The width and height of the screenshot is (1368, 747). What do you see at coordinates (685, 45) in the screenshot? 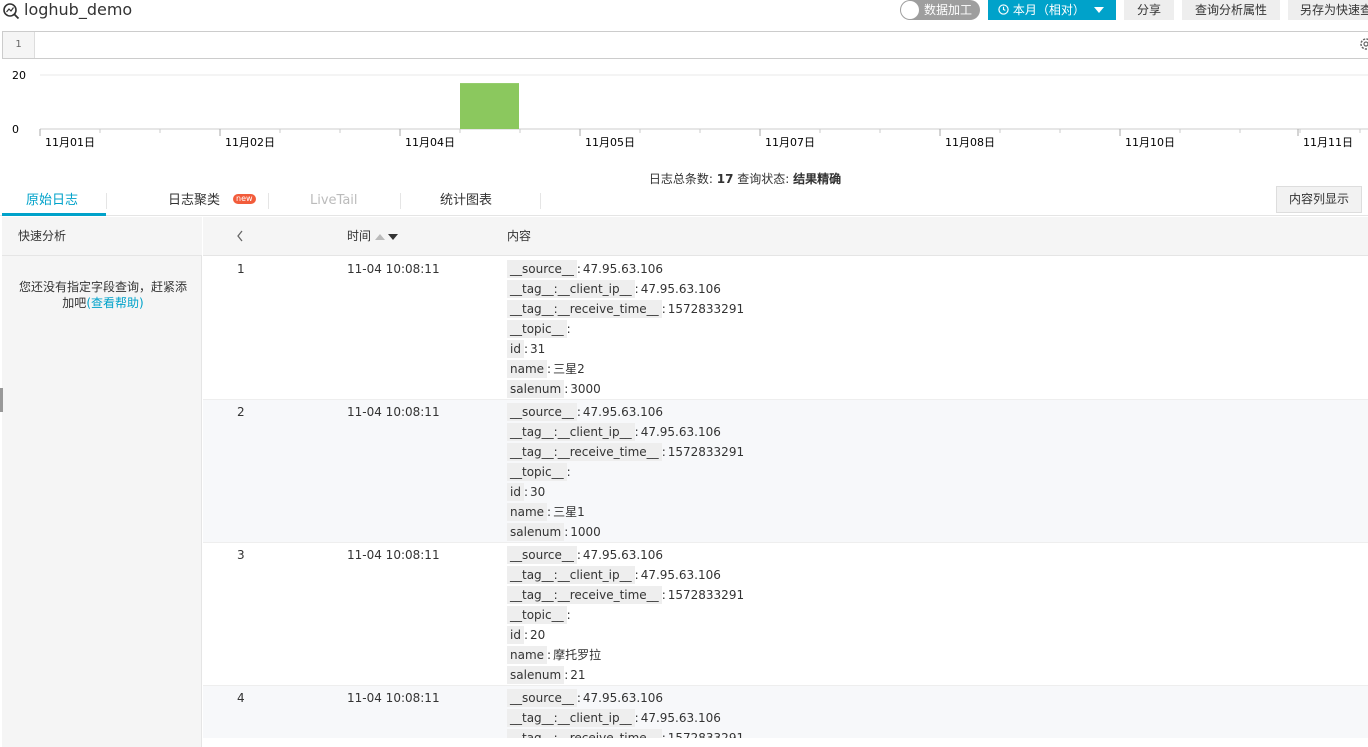
I see `query-editor: 1` at bounding box center [685, 45].